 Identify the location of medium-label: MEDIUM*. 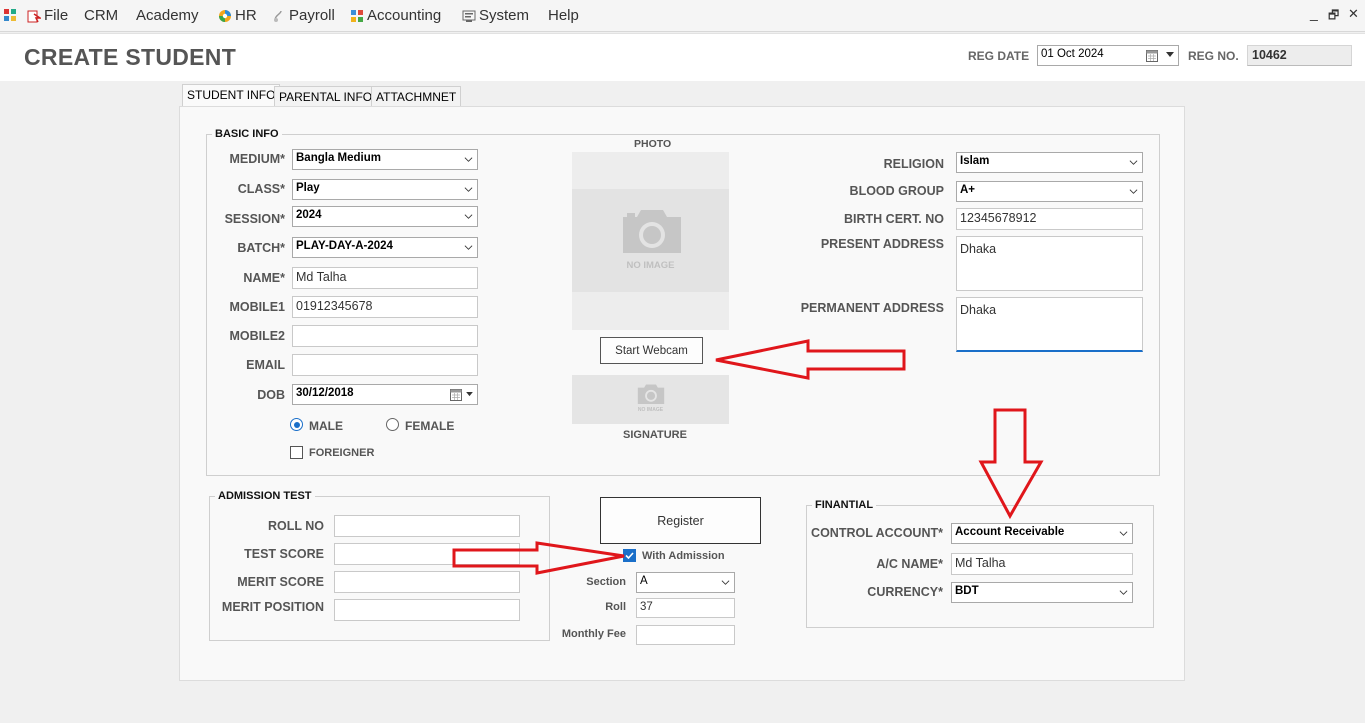
(257, 159).